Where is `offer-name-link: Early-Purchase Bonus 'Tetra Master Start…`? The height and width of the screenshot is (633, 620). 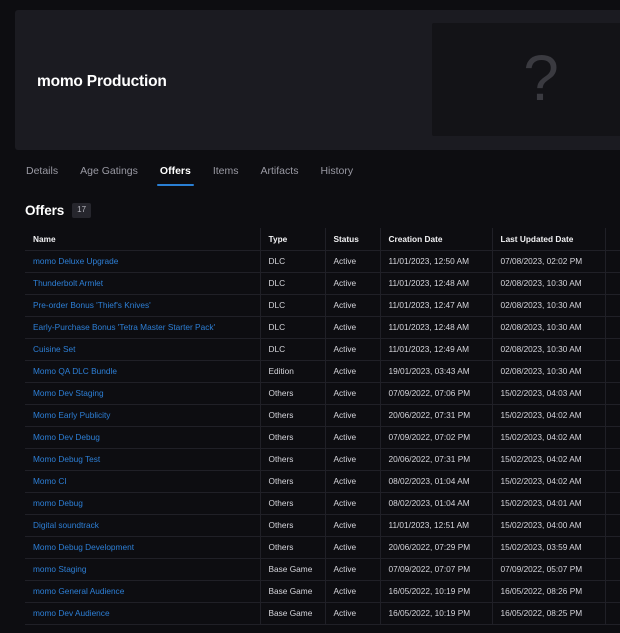 offer-name-link: Early-Purchase Bonus 'Tetra Master Start… is located at coordinates (143, 327).